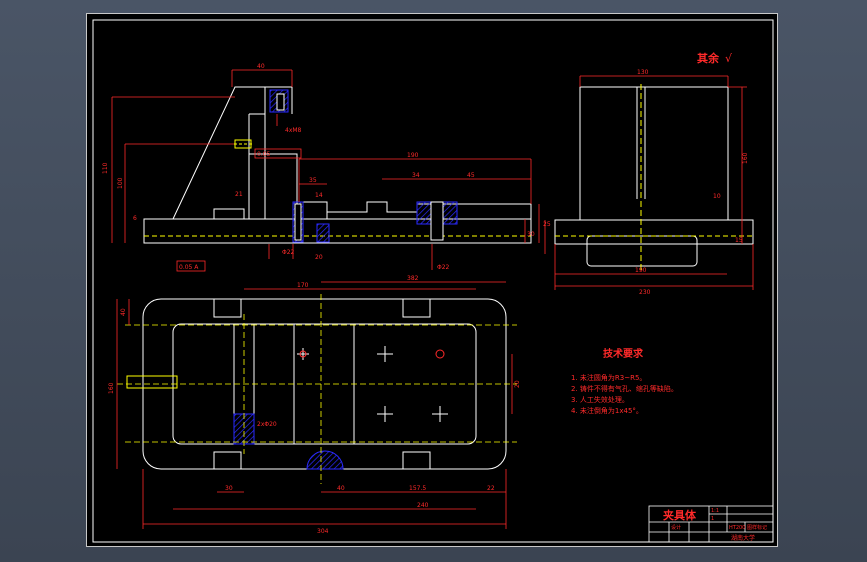 Image resolution: width=867 pixels, height=562 pixels. I want to click on side-view, so click(654, 178).